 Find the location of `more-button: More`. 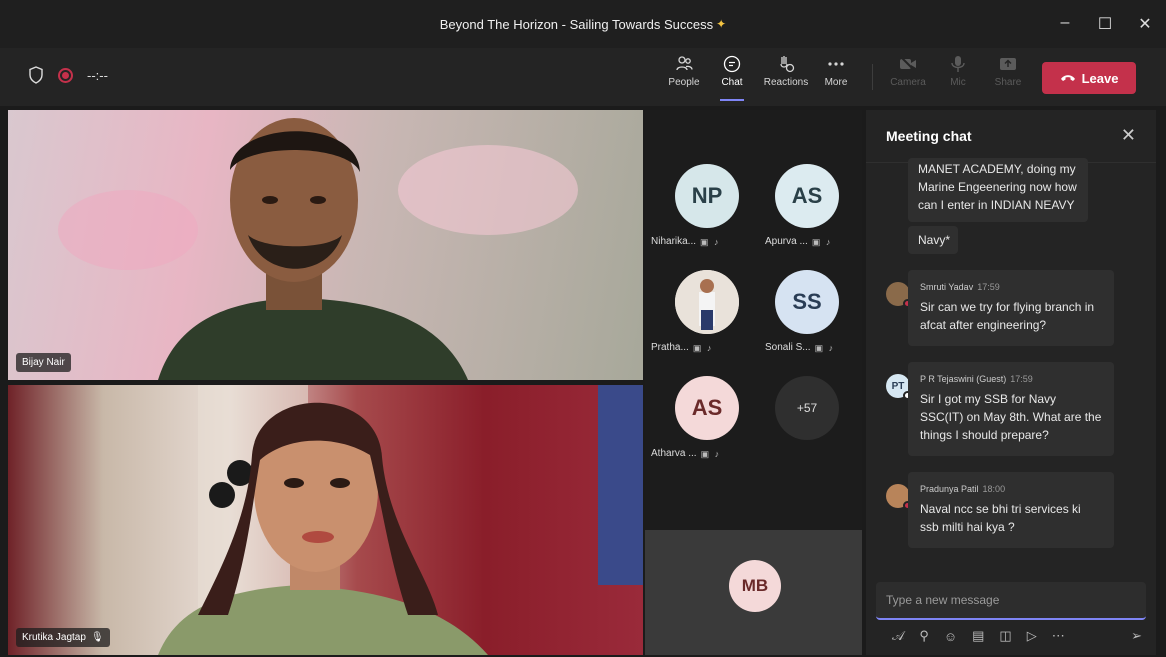

more-button: More is located at coordinates (836, 77).